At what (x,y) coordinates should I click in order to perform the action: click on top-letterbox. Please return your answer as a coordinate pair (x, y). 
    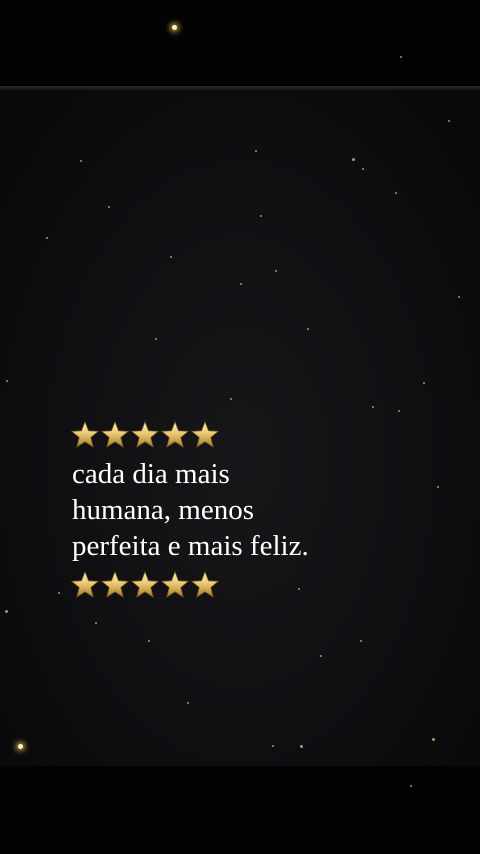
    Looking at the image, I should click on (240, 44).